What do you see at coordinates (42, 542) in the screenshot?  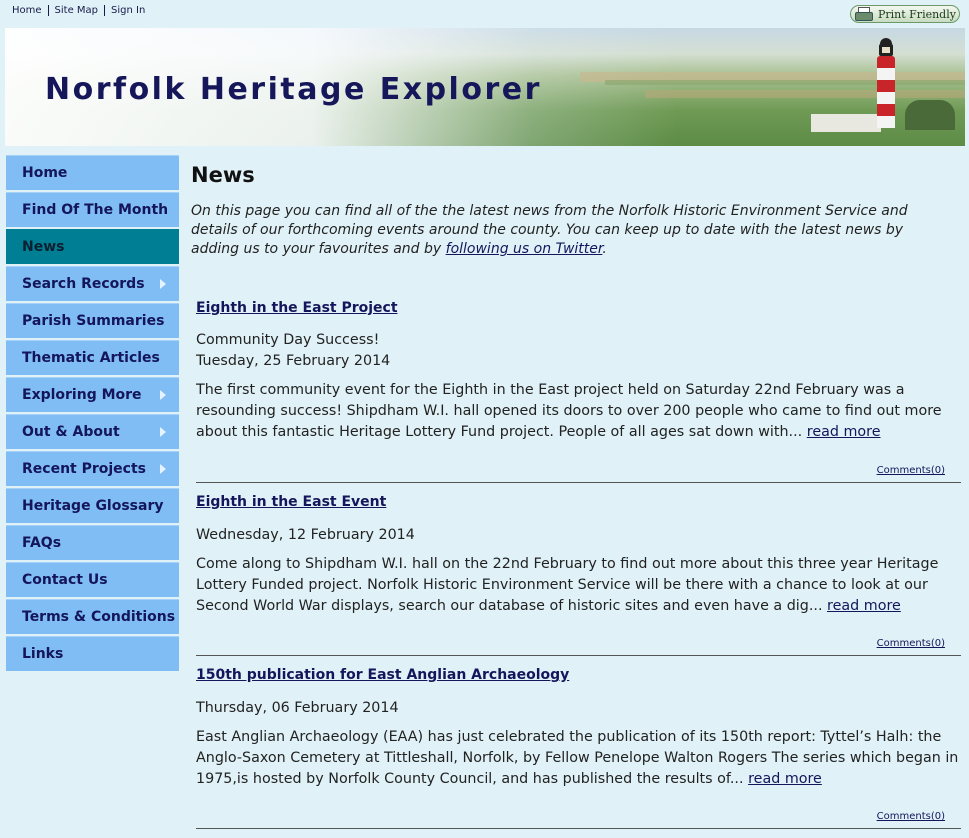 I see `sidebar-item-label: FAQs` at bounding box center [42, 542].